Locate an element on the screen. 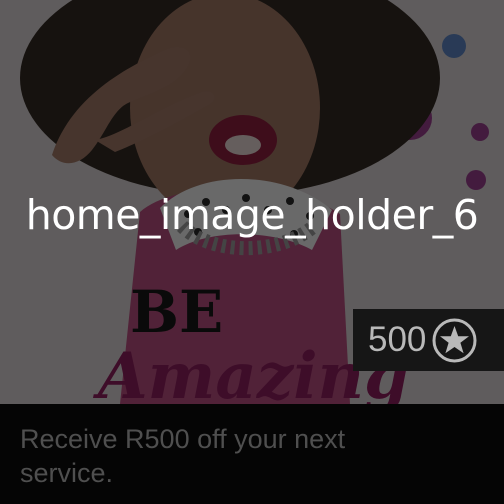  offer-description: Receive R500 off your next service. is located at coordinates (183, 456).